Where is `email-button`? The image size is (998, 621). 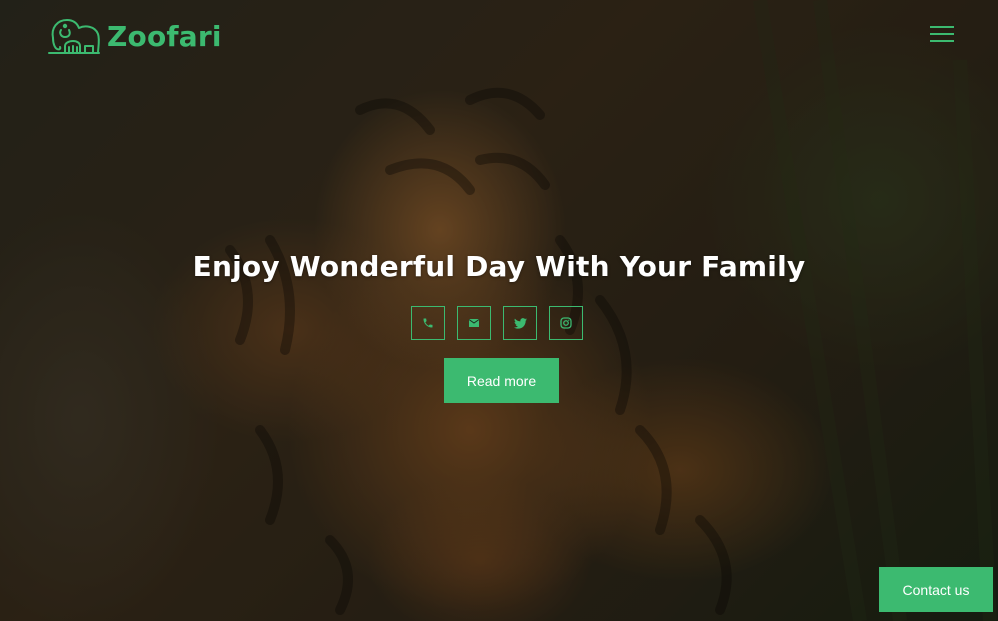
email-button is located at coordinates (474, 323).